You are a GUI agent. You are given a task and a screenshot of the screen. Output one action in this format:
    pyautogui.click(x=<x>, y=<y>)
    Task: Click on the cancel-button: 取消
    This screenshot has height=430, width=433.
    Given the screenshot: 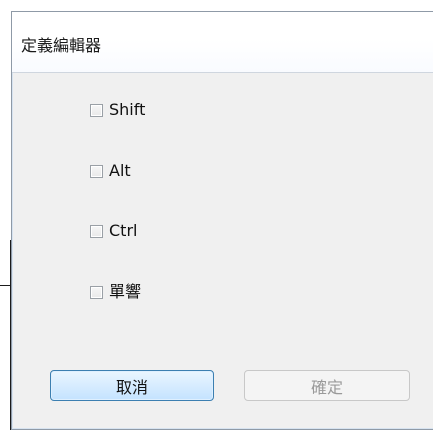 What is the action you would take?
    pyautogui.click(x=132, y=385)
    